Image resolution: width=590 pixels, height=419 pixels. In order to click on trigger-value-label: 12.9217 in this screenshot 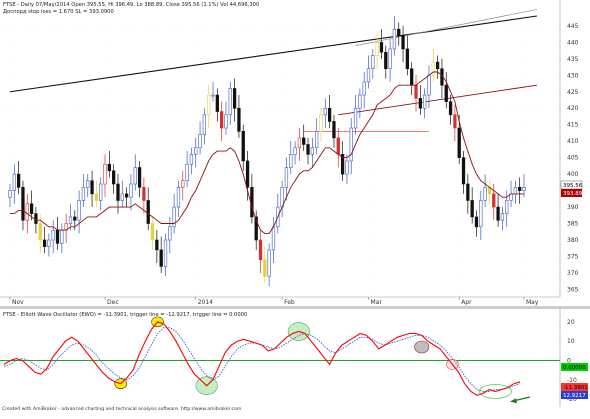, I will do `click(574, 396)`.